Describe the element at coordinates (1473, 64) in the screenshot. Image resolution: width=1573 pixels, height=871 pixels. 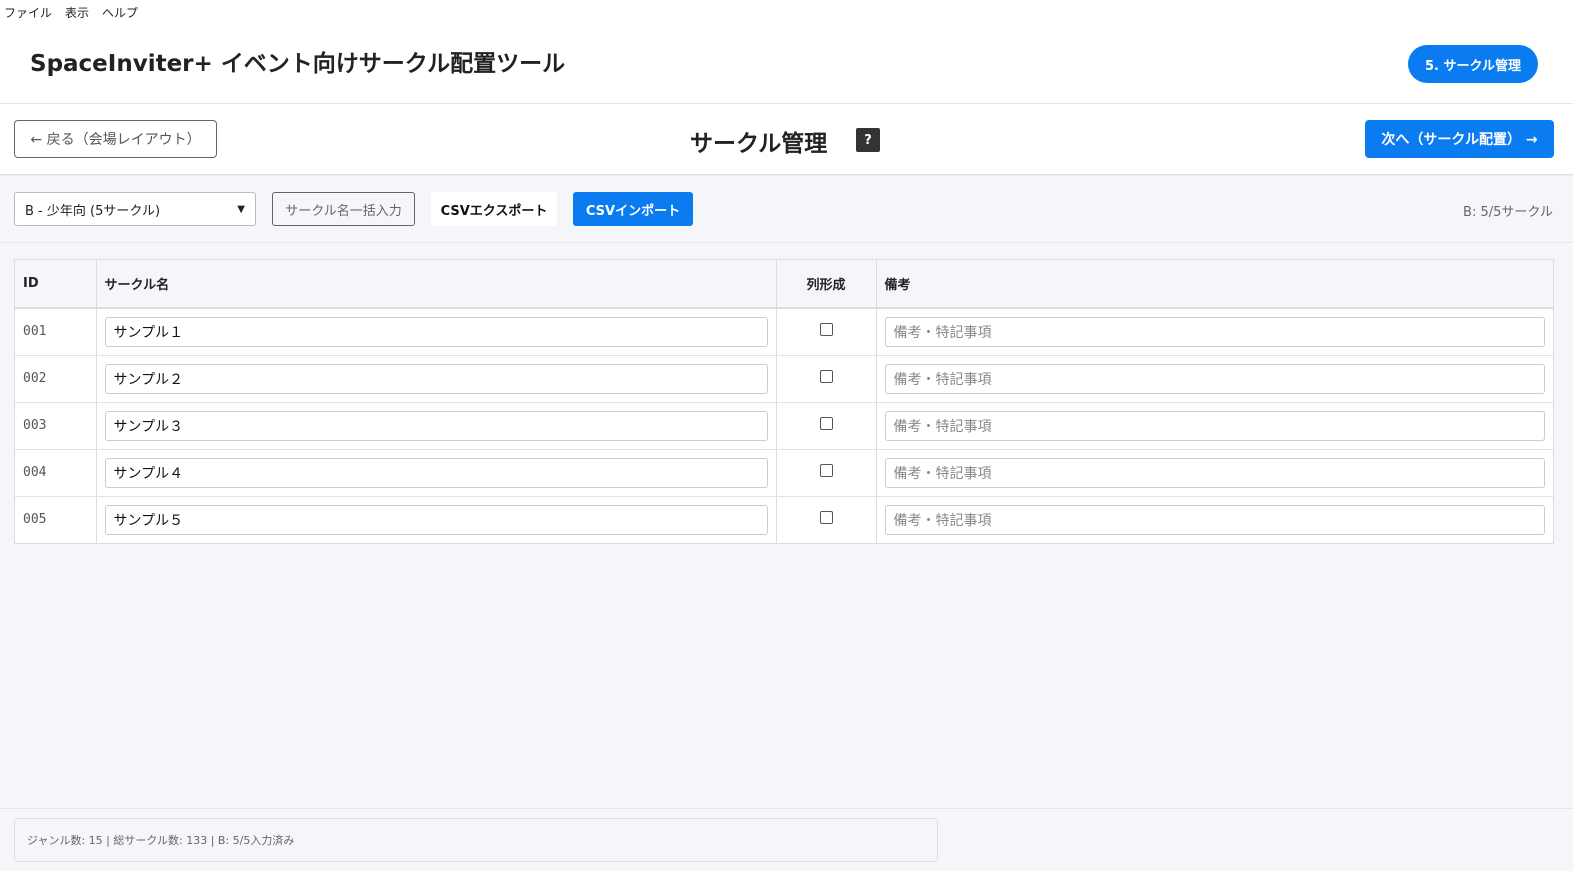
I see `step-indicator: 5. サークル管理` at that location.